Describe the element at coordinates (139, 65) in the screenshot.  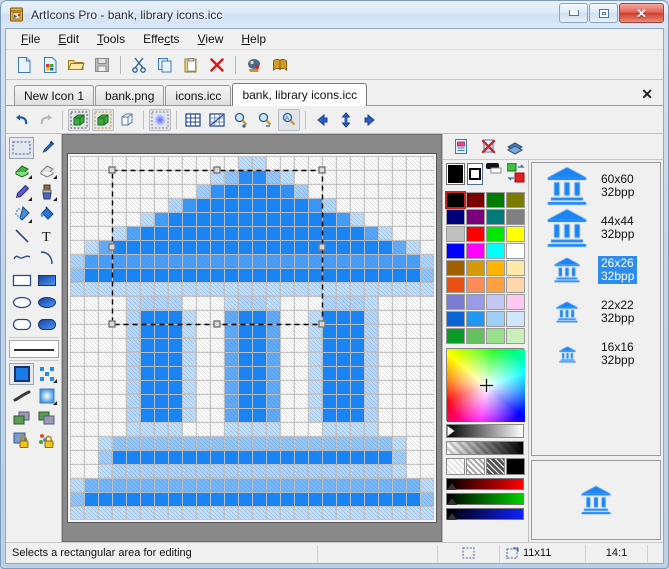
I see `cut-icon` at that location.